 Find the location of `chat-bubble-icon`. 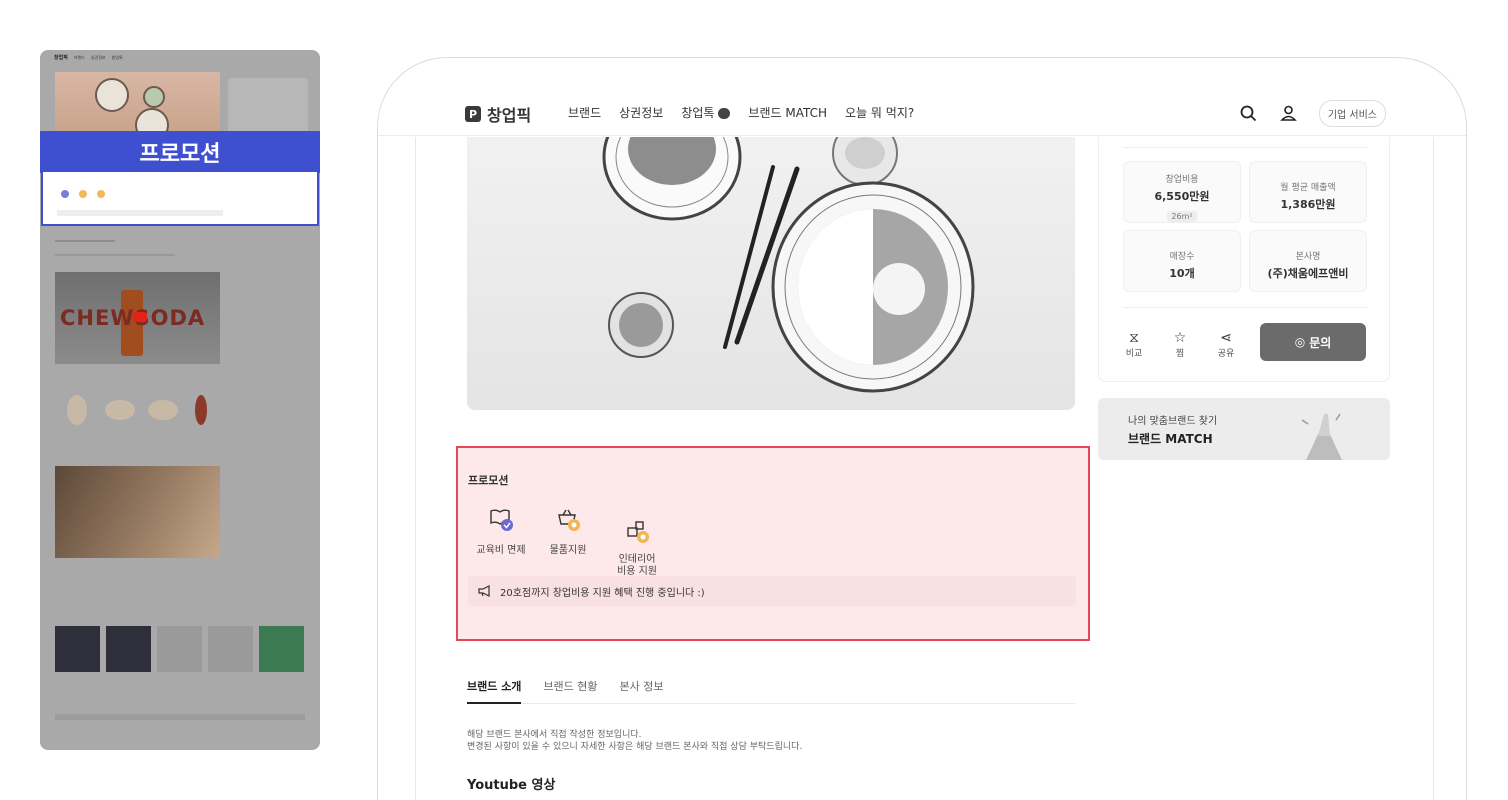

chat-bubble-icon is located at coordinates (724, 113).